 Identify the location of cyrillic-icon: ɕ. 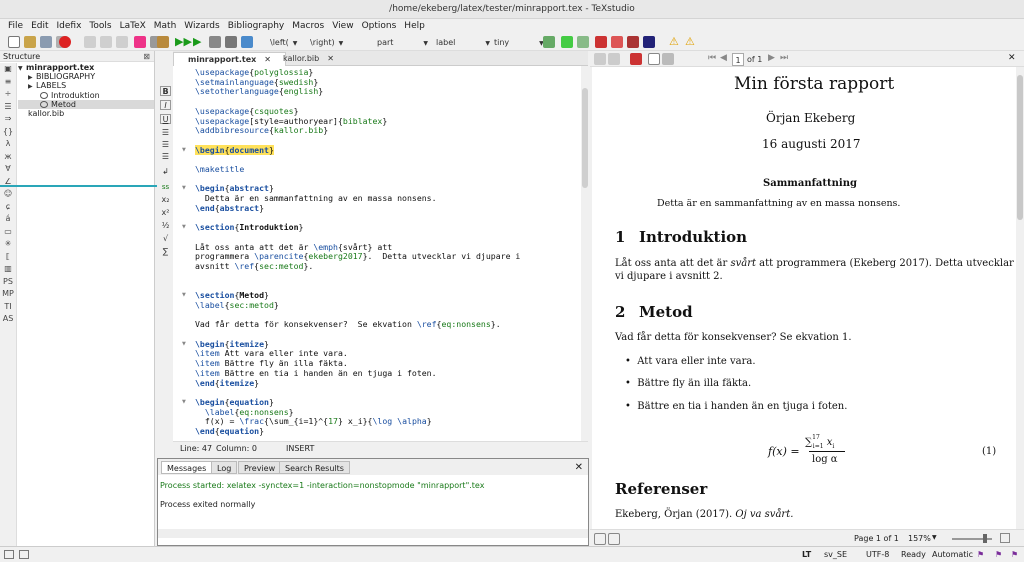
(8, 207).